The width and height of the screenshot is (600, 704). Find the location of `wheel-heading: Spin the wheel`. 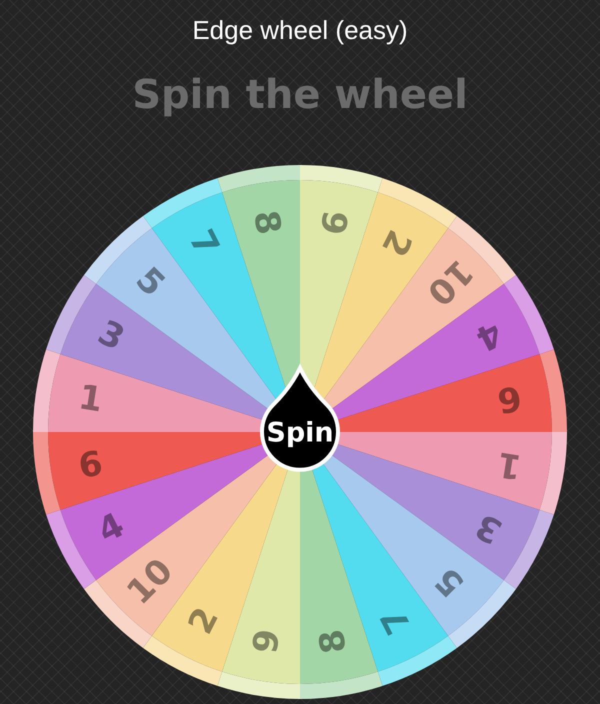

wheel-heading: Spin the wheel is located at coordinates (300, 95).